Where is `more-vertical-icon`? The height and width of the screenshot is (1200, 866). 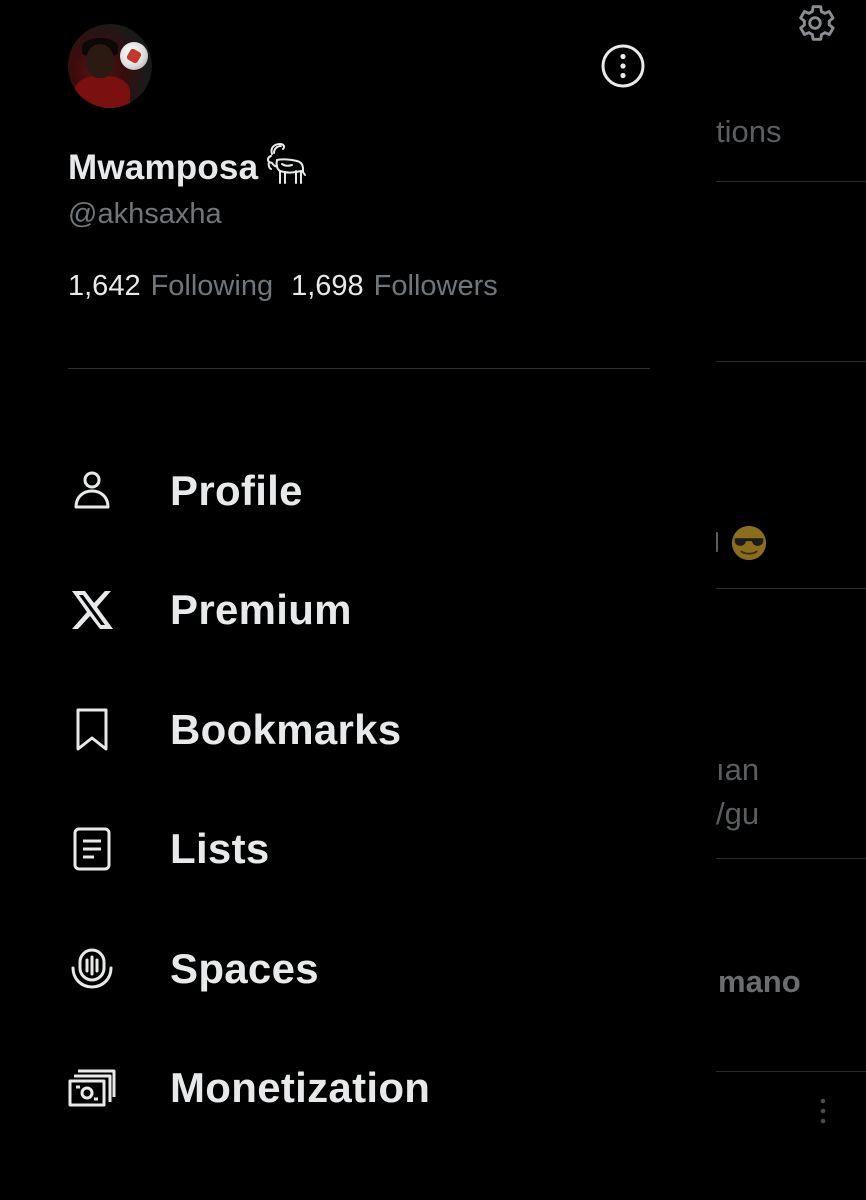 more-vertical-icon is located at coordinates (823, 1111).